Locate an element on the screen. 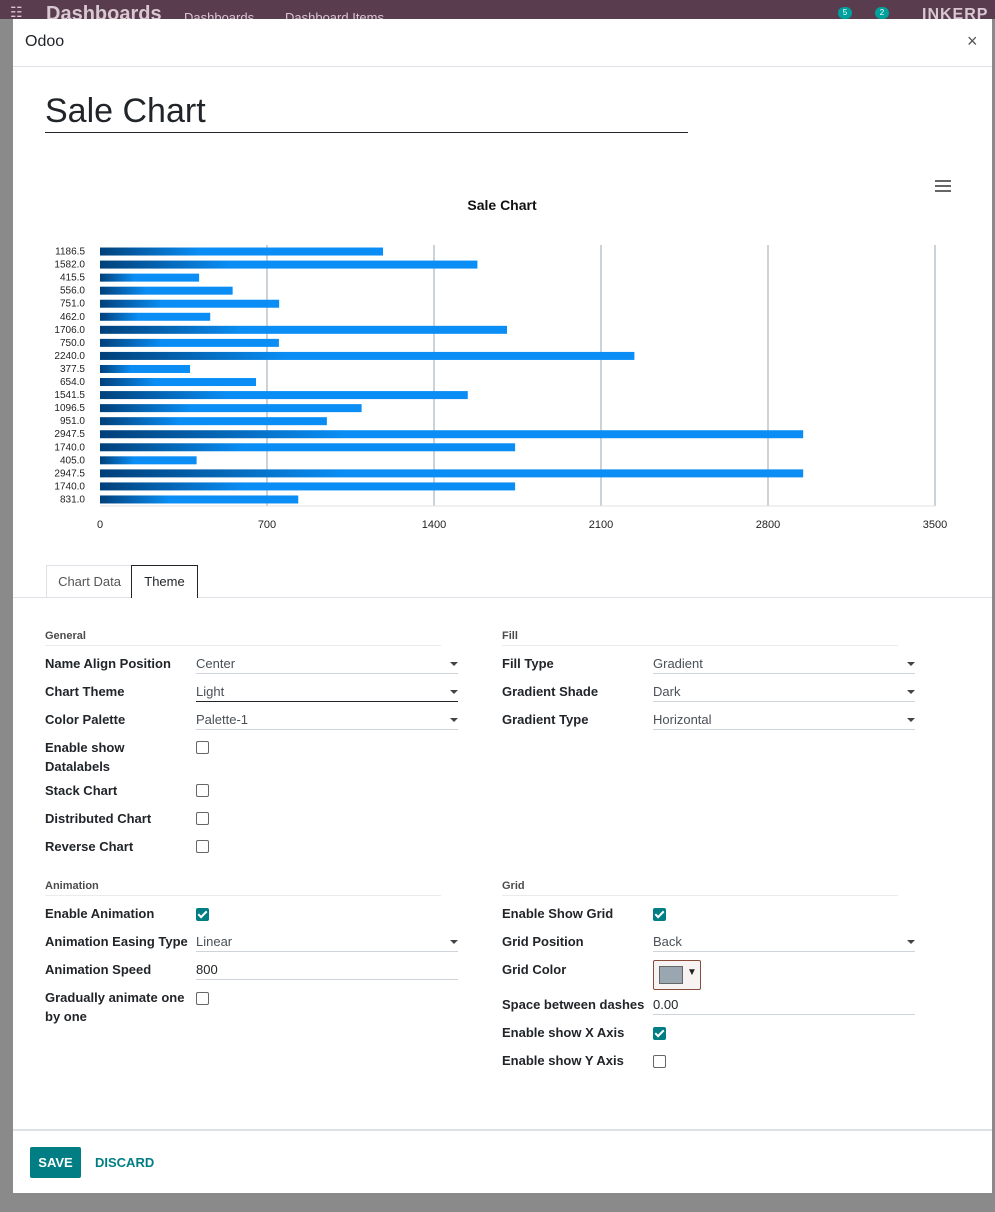 The image size is (995, 1212). fill-type-label: Fill Type is located at coordinates (528, 663).